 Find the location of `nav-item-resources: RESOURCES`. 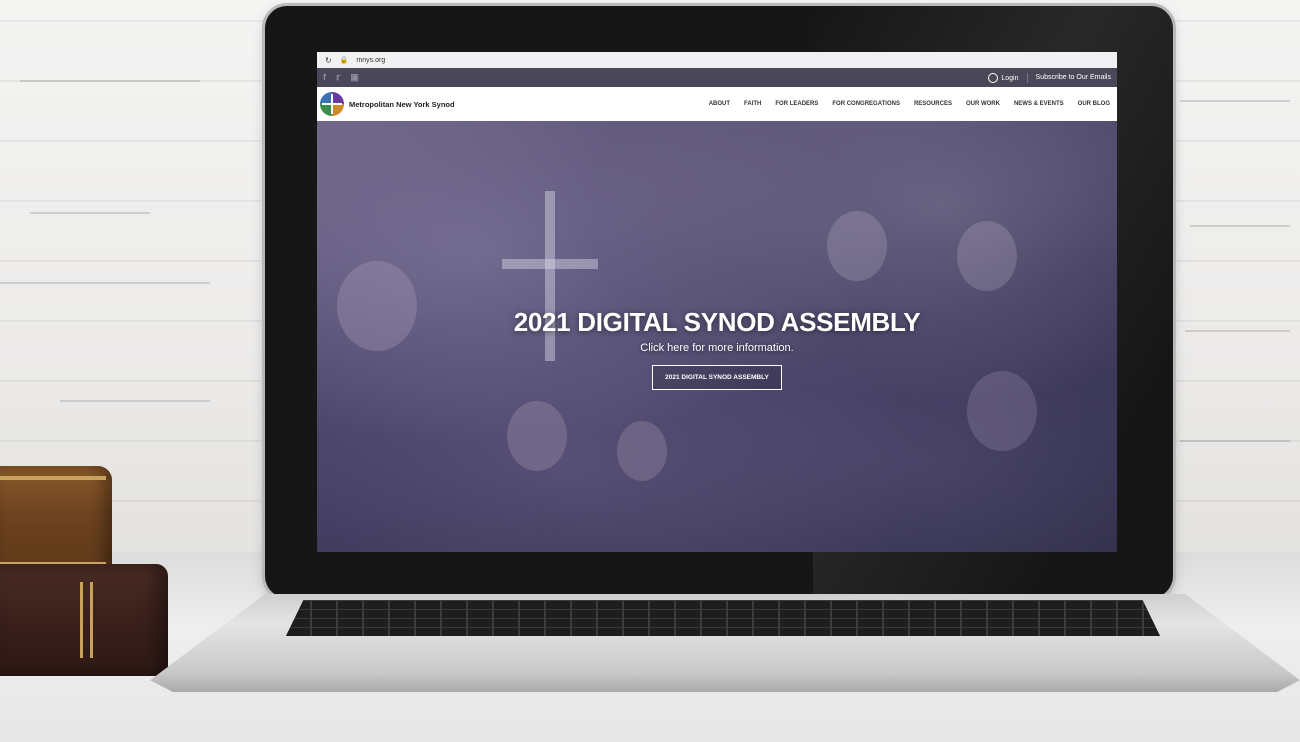

nav-item-resources: RESOURCES is located at coordinates (933, 104).